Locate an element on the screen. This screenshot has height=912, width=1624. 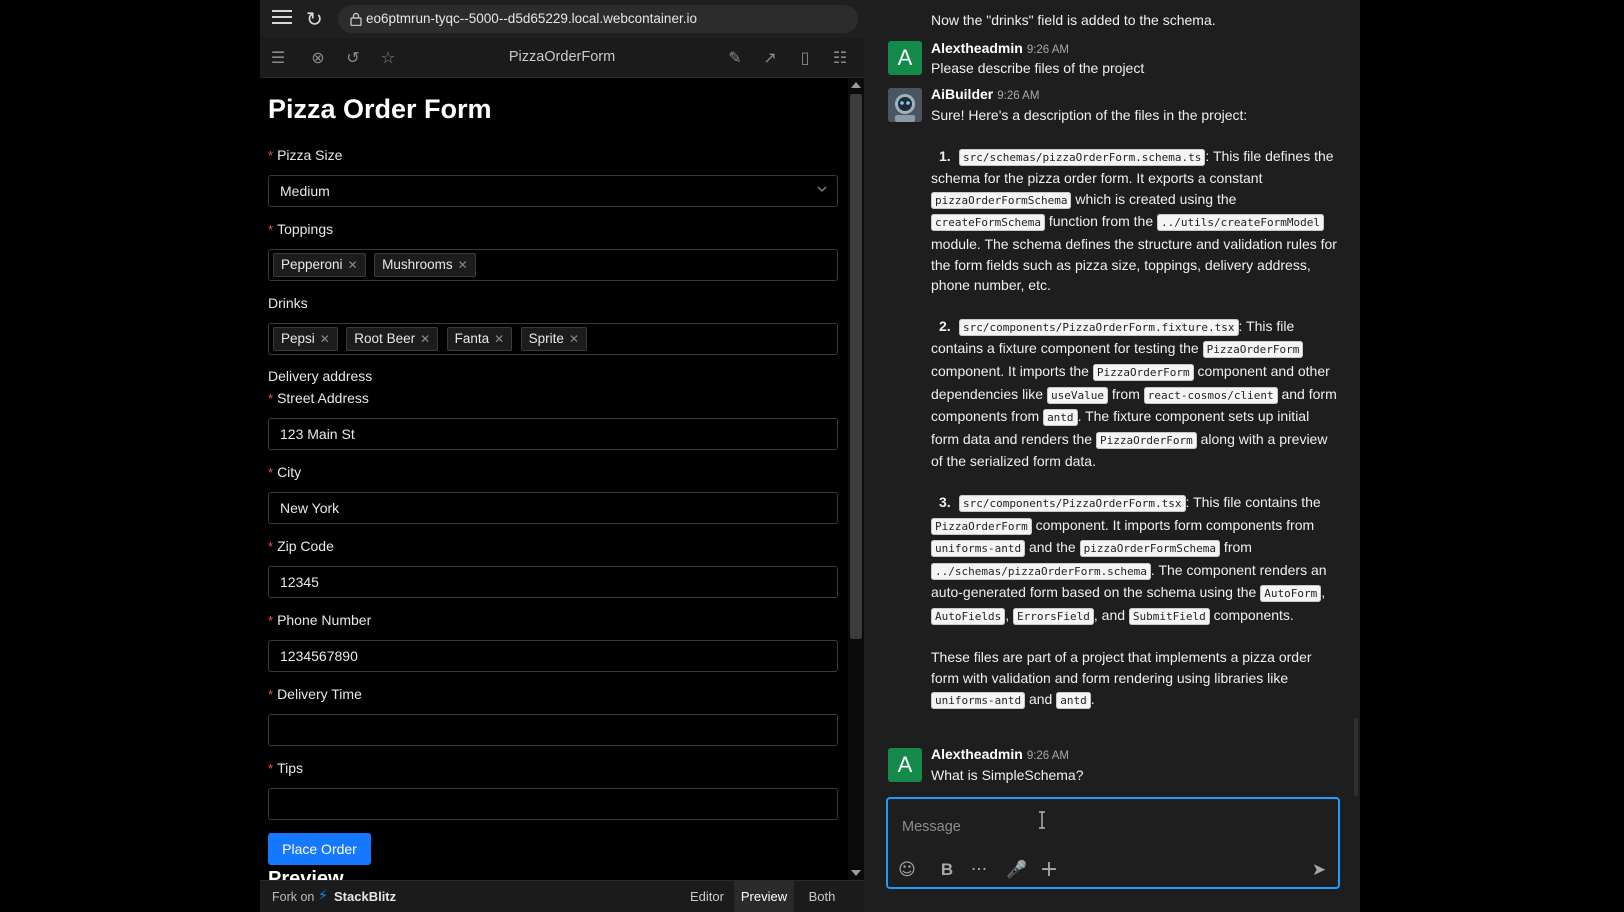
emoji-icon: ☺ is located at coordinates (907, 870).